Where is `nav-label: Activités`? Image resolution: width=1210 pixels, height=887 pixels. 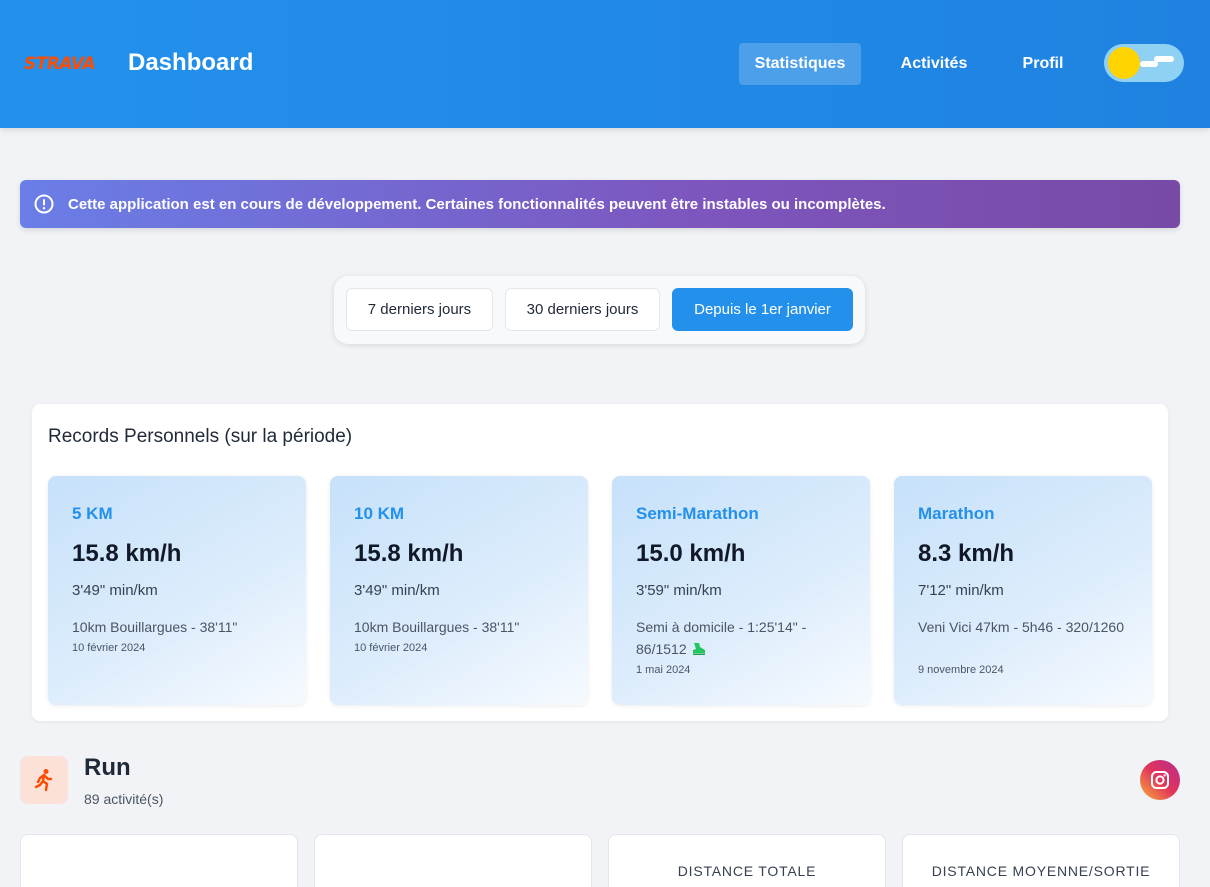
nav-label: Activités is located at coordinates (934, 63).